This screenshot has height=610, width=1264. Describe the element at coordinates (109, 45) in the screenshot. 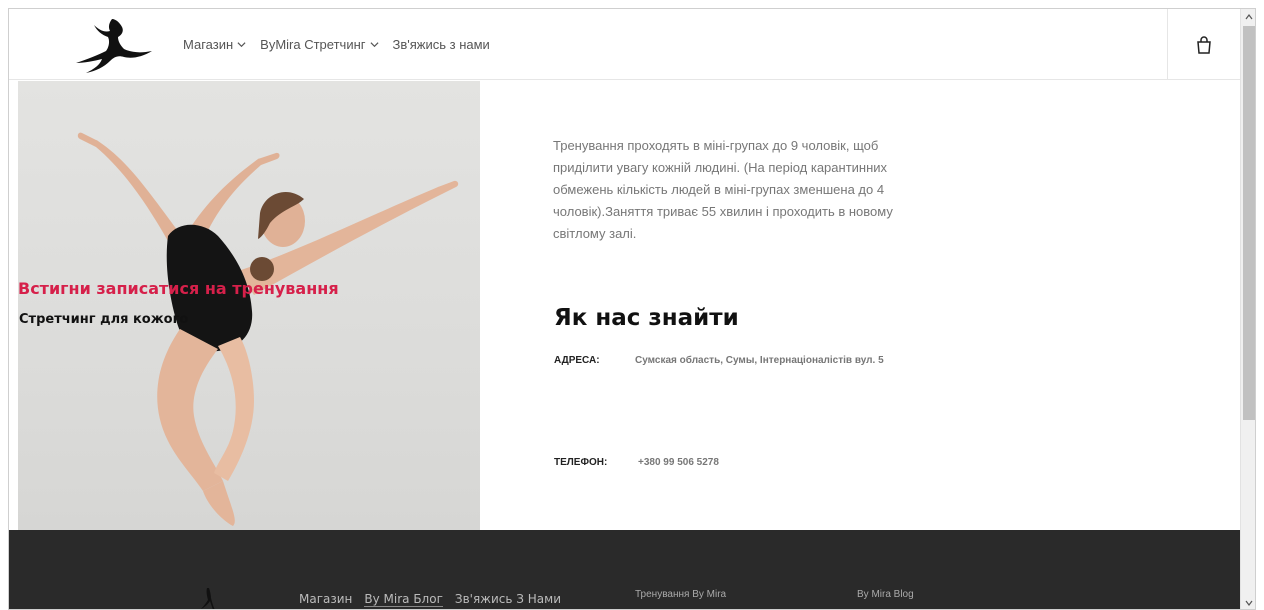

I see `dancer-logo` at that location.